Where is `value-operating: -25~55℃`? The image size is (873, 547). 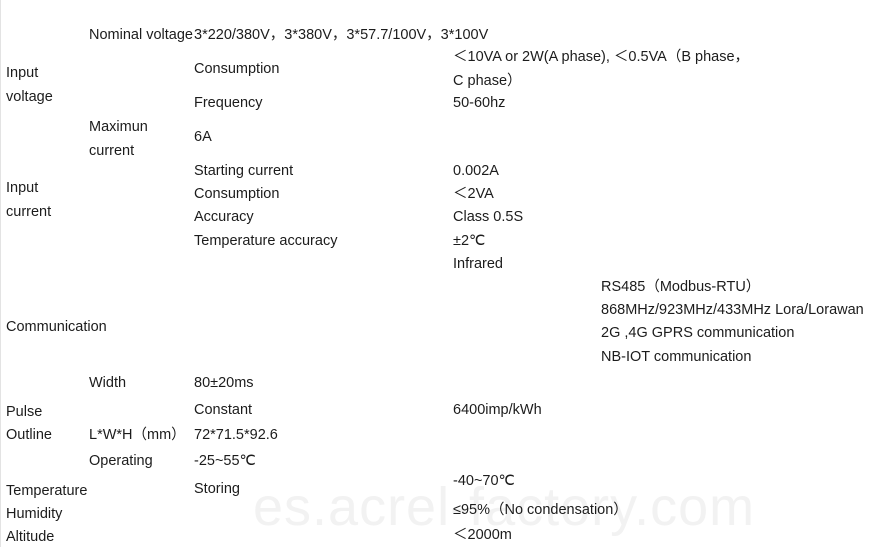 value-operating: -25~55℃ is located at coordinates (225, 461).